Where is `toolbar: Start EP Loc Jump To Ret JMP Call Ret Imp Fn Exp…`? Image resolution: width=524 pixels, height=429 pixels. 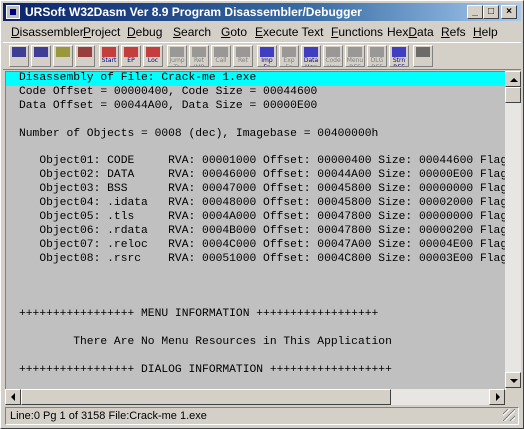
toolbar: Start EP Loc Jump To Ret JMP Call Ret Imp Fn Exp… is located at coordinates (262, 56).